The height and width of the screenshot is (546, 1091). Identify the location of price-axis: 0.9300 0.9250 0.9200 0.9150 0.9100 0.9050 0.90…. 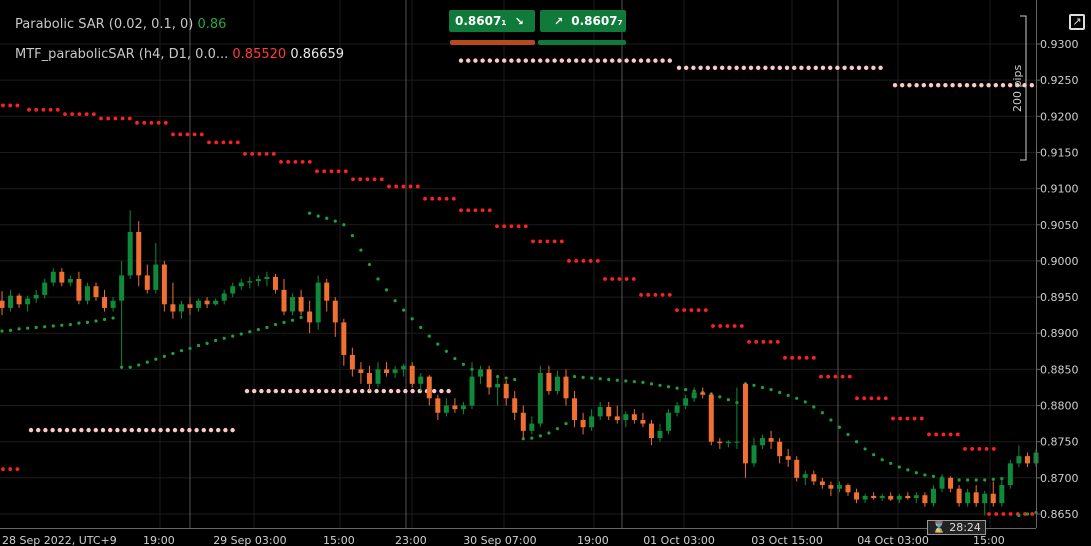
(1057, 264).